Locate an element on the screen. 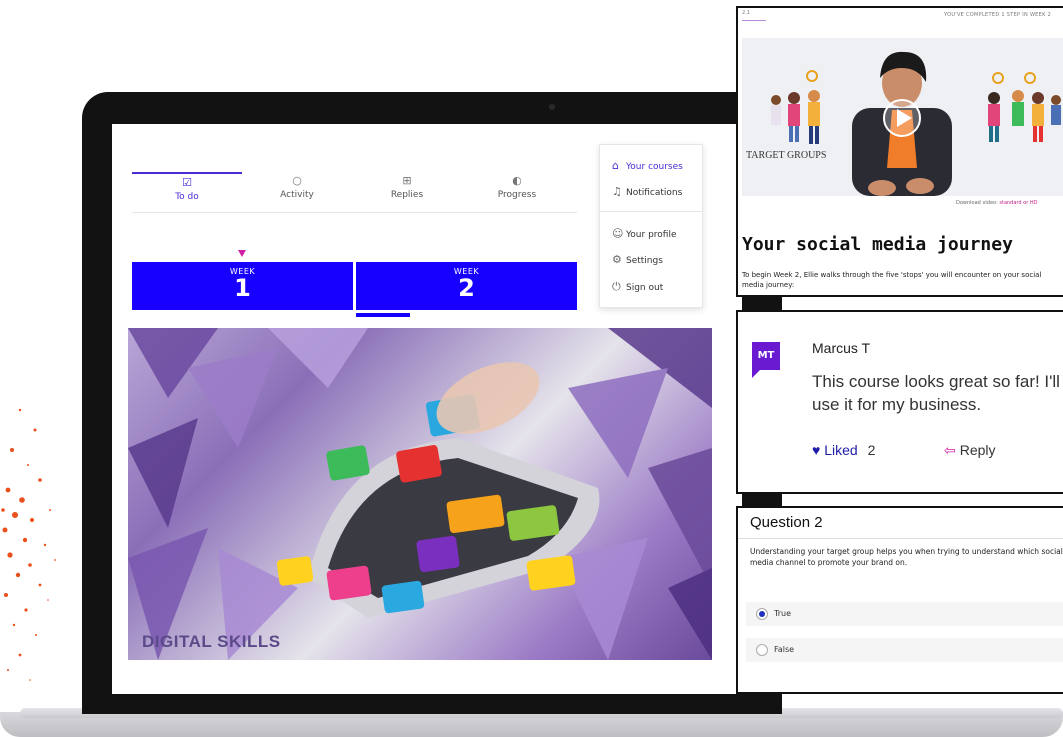 This screenshot has width=1063, height=737. reply-label: Reply is located at coordinates (977, 450).